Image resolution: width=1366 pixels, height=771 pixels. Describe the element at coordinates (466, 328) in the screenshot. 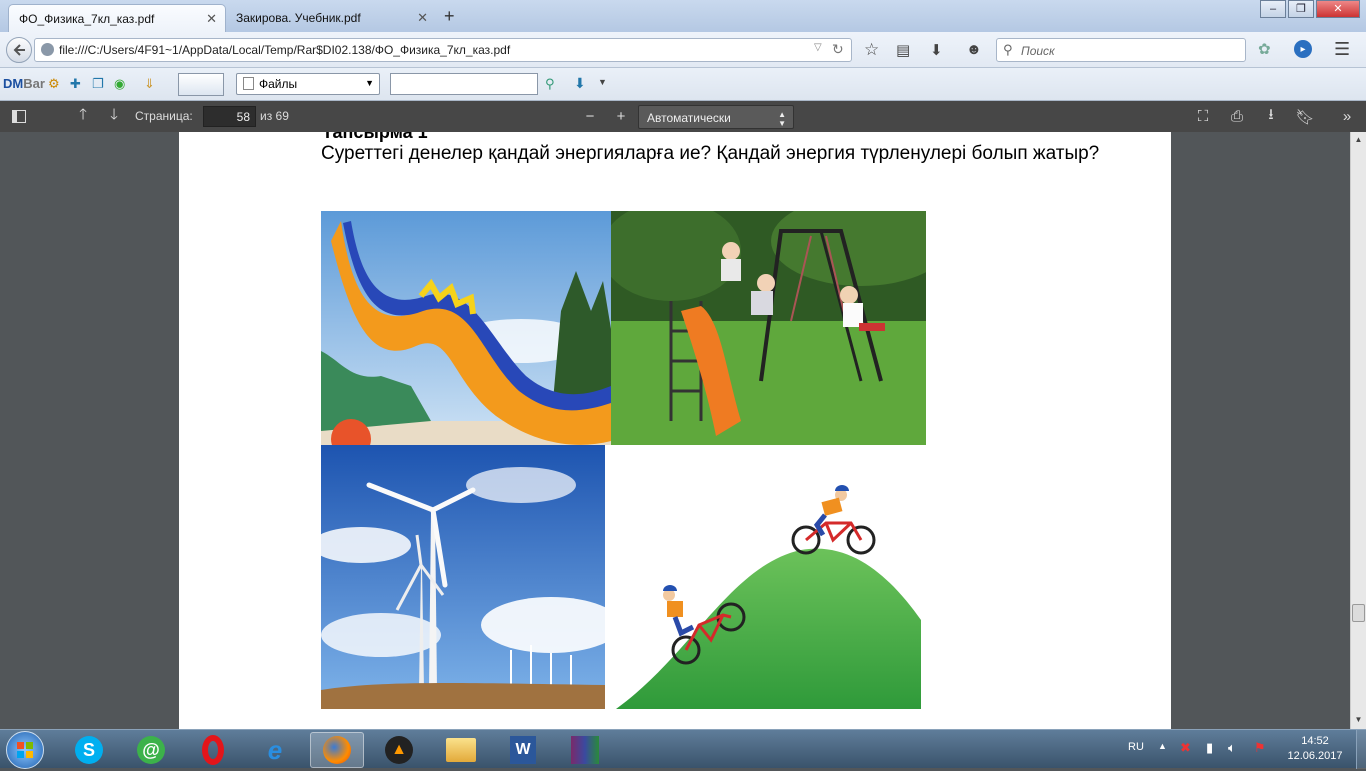

I see `inflatable-slide-image` at that location.